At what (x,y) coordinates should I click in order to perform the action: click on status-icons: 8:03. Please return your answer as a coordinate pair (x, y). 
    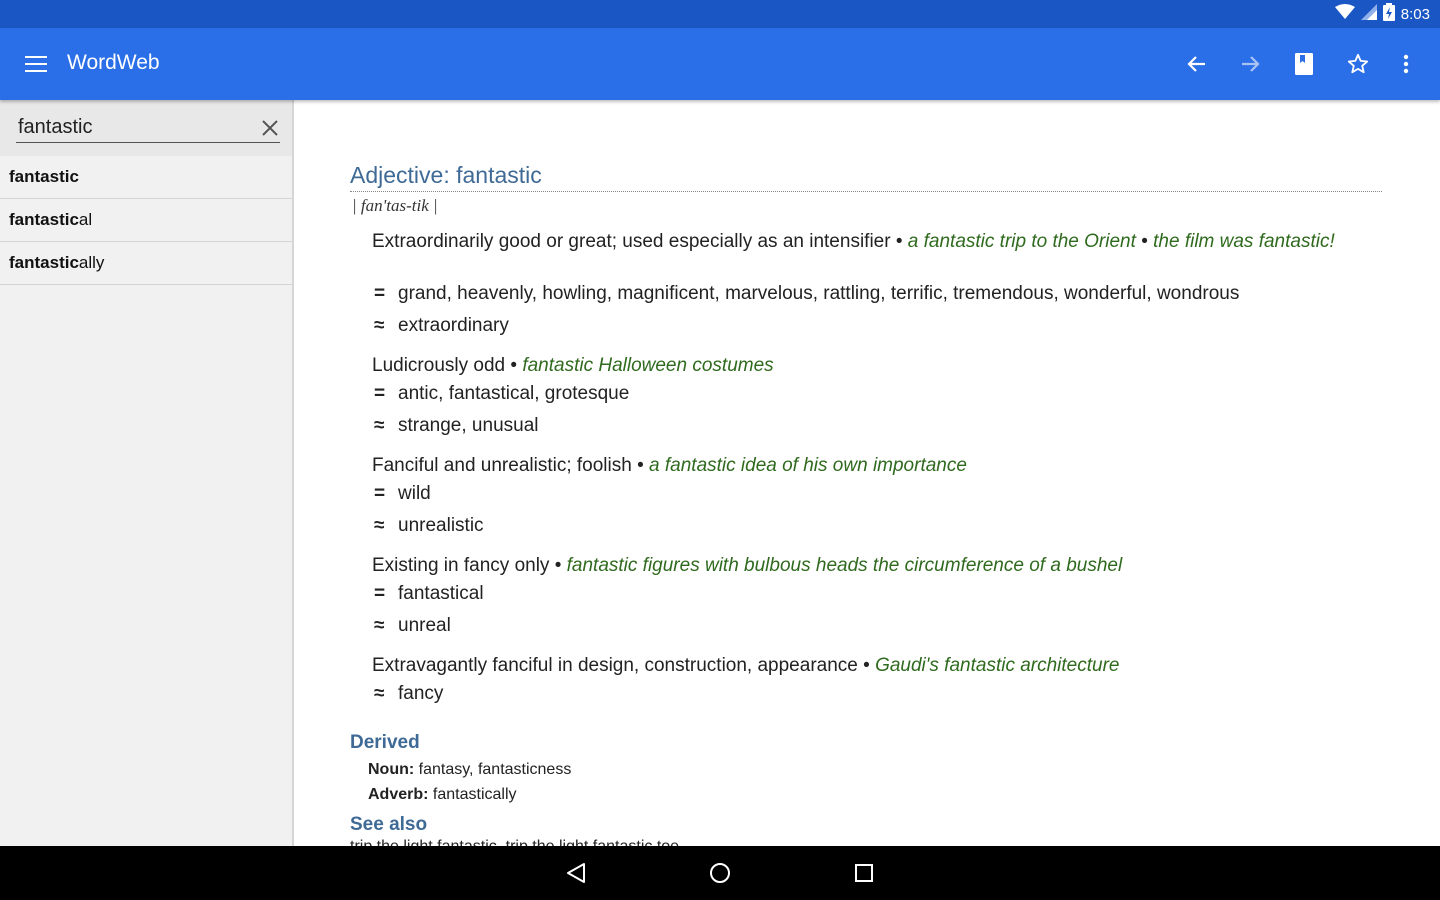
    Looking at the image, I should click on (1382, 14).